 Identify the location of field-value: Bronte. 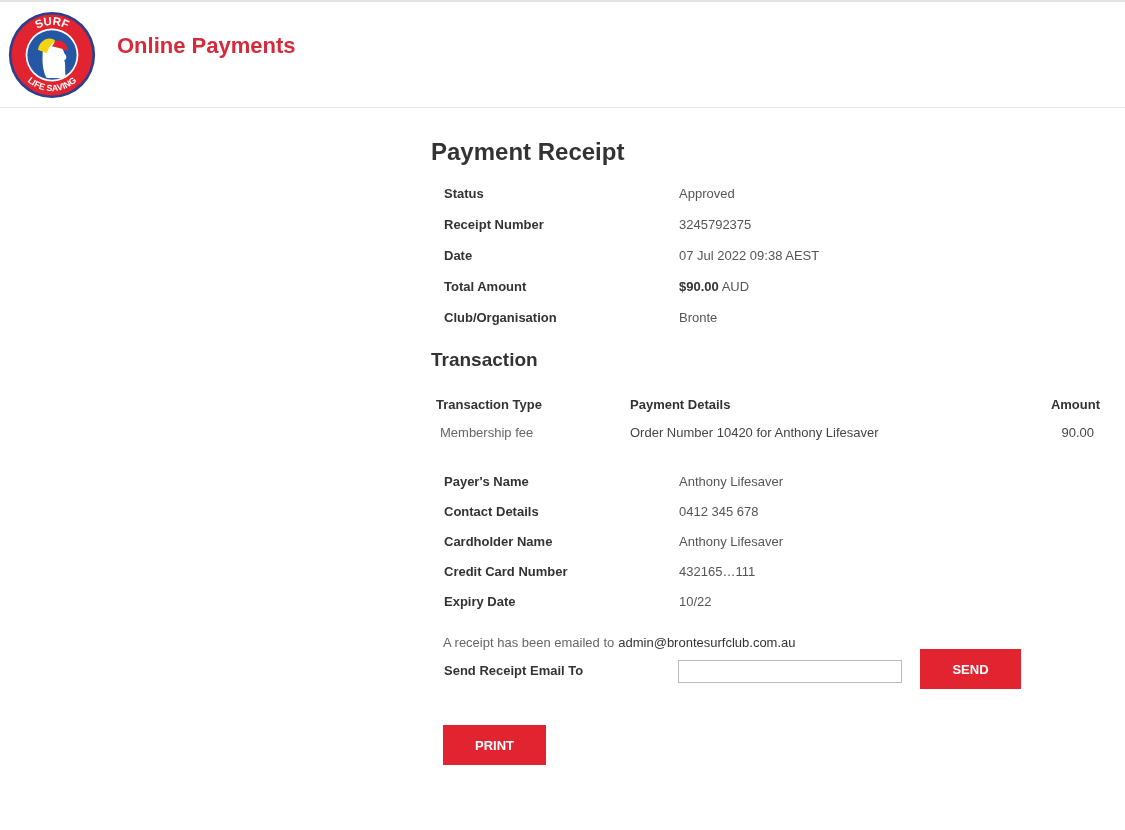
(699, 317).